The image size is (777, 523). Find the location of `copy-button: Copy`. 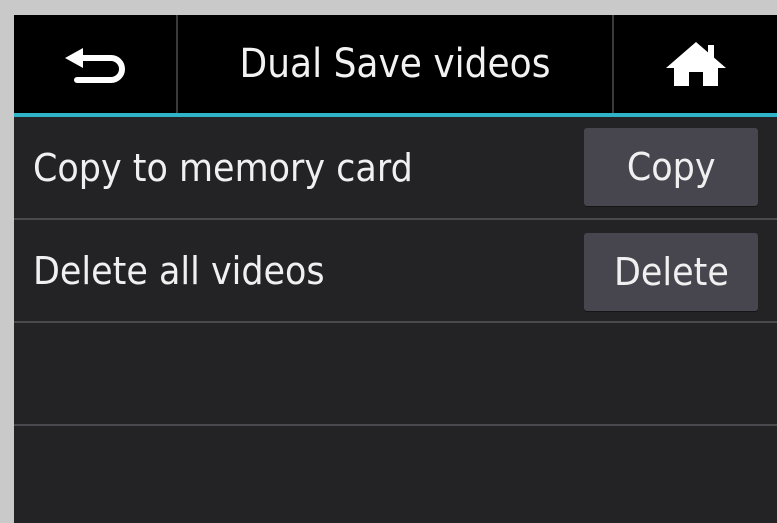

copy-button: Copy is located at coordinates (671, 167).